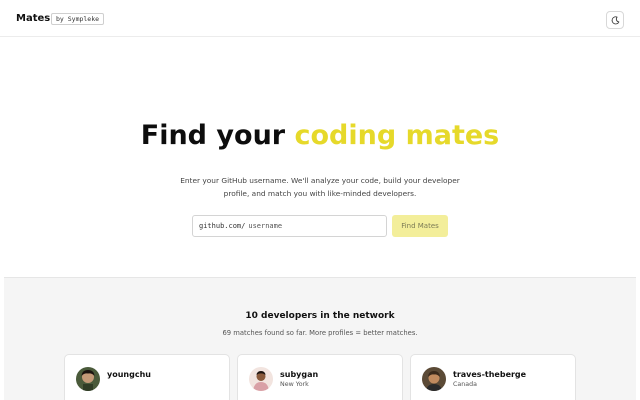 The image size is (640, 400). Describe the element at coordinates (308, 226) in the screenshot. I see `username-input` at that location.